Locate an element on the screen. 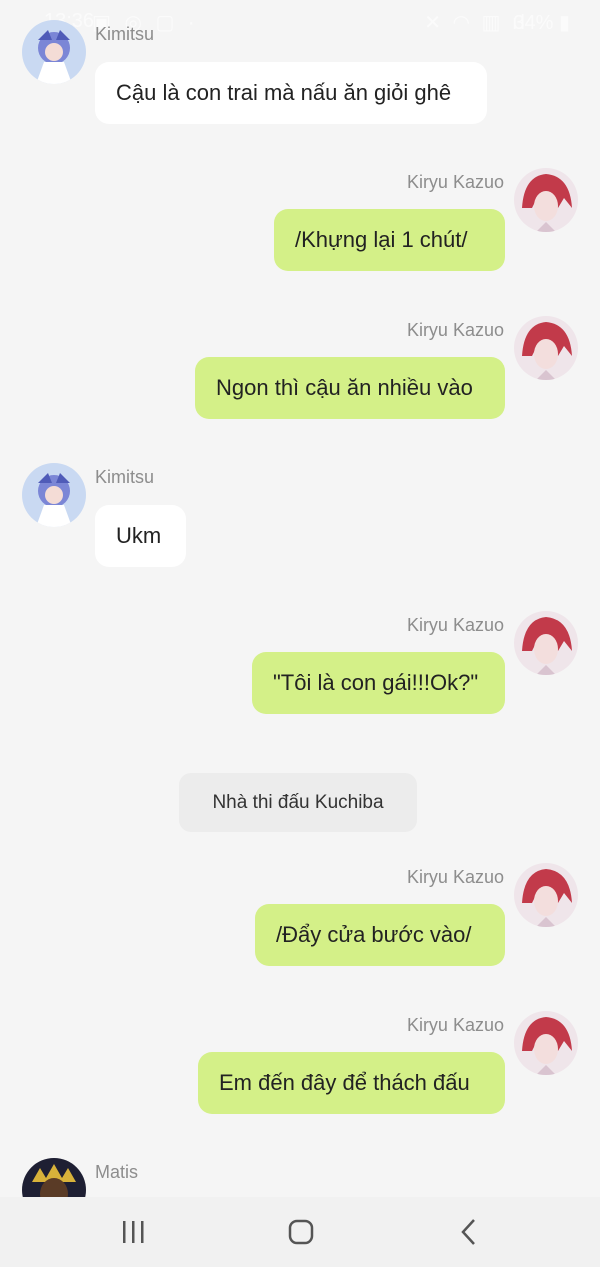 Image resolution: width=600 pixels, height=1267 pixels. message-bubble: /Đẩy cửa bước vào/ is located at coordinates (380, 935).